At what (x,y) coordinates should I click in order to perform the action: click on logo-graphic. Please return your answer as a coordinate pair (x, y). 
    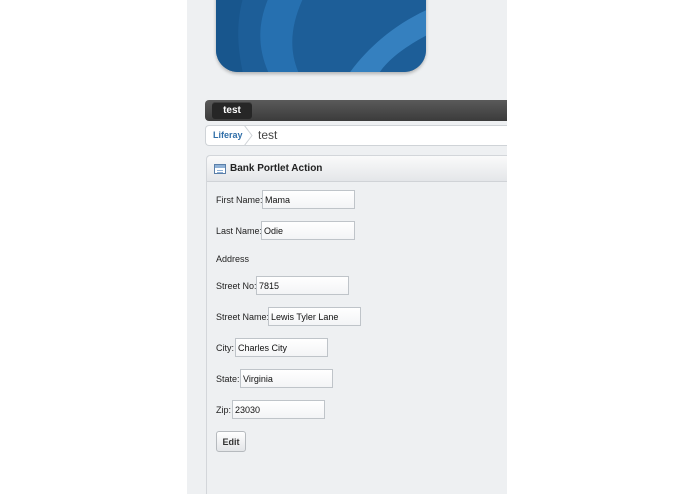
    Looking at the image, I should click on (321, 36).